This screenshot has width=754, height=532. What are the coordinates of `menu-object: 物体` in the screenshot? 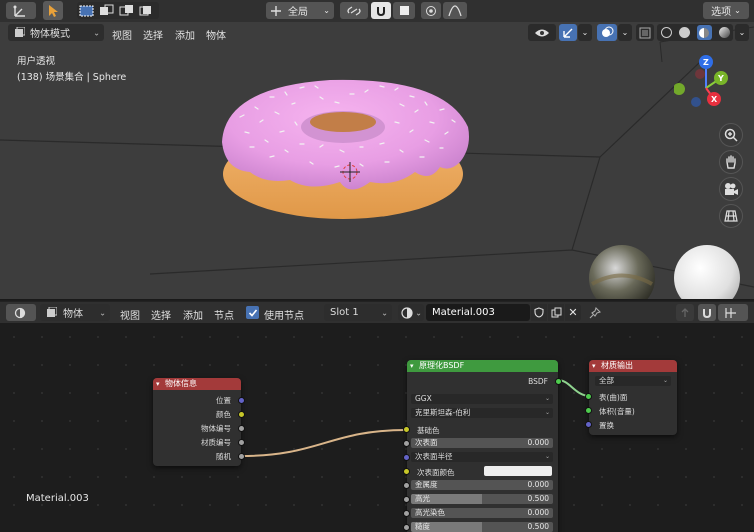 It's located at (216, 34).